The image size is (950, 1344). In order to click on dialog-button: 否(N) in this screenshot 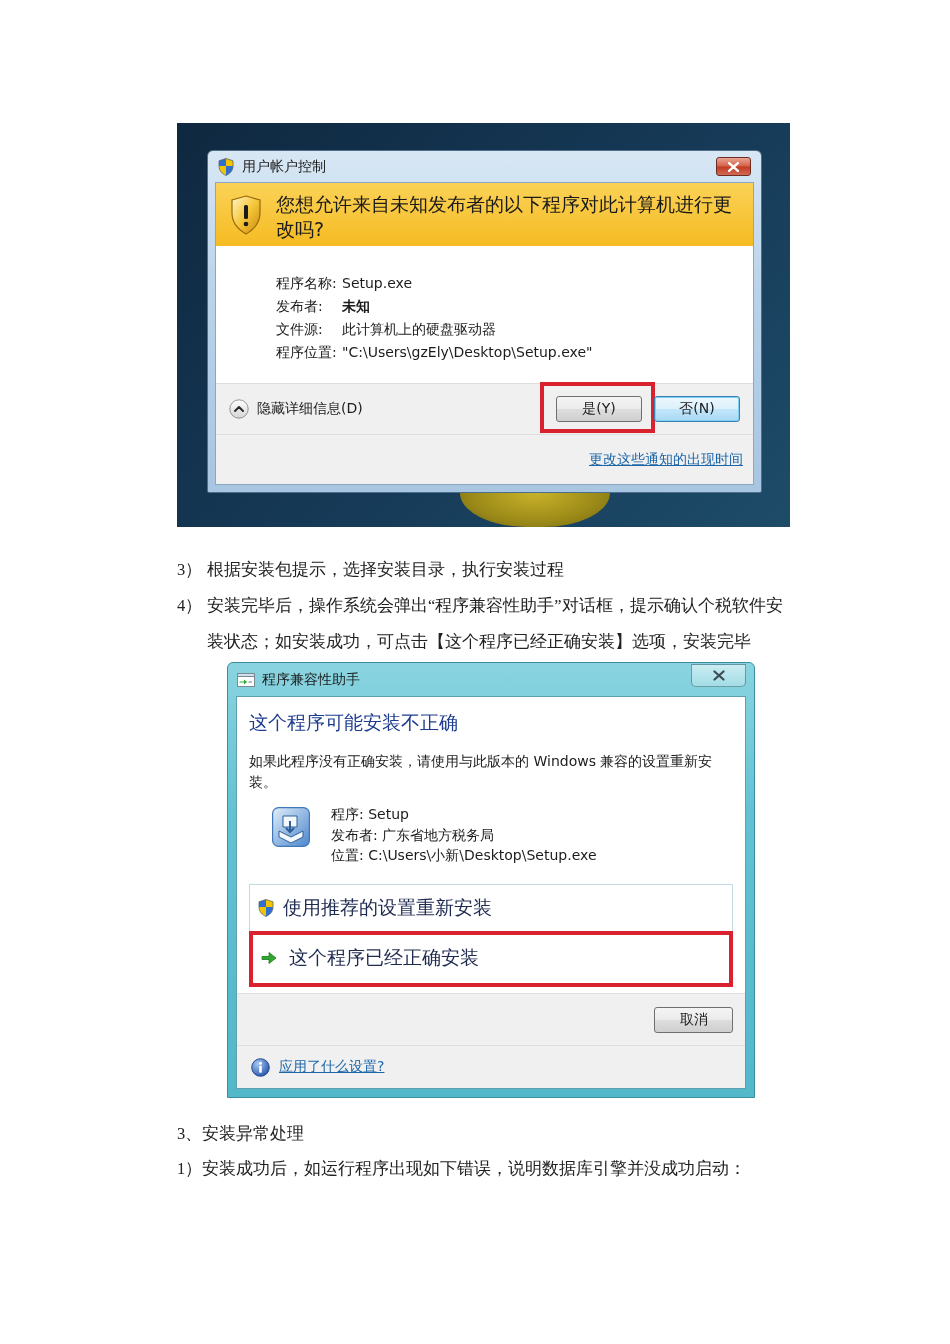, I will do `click(697, 409)`.